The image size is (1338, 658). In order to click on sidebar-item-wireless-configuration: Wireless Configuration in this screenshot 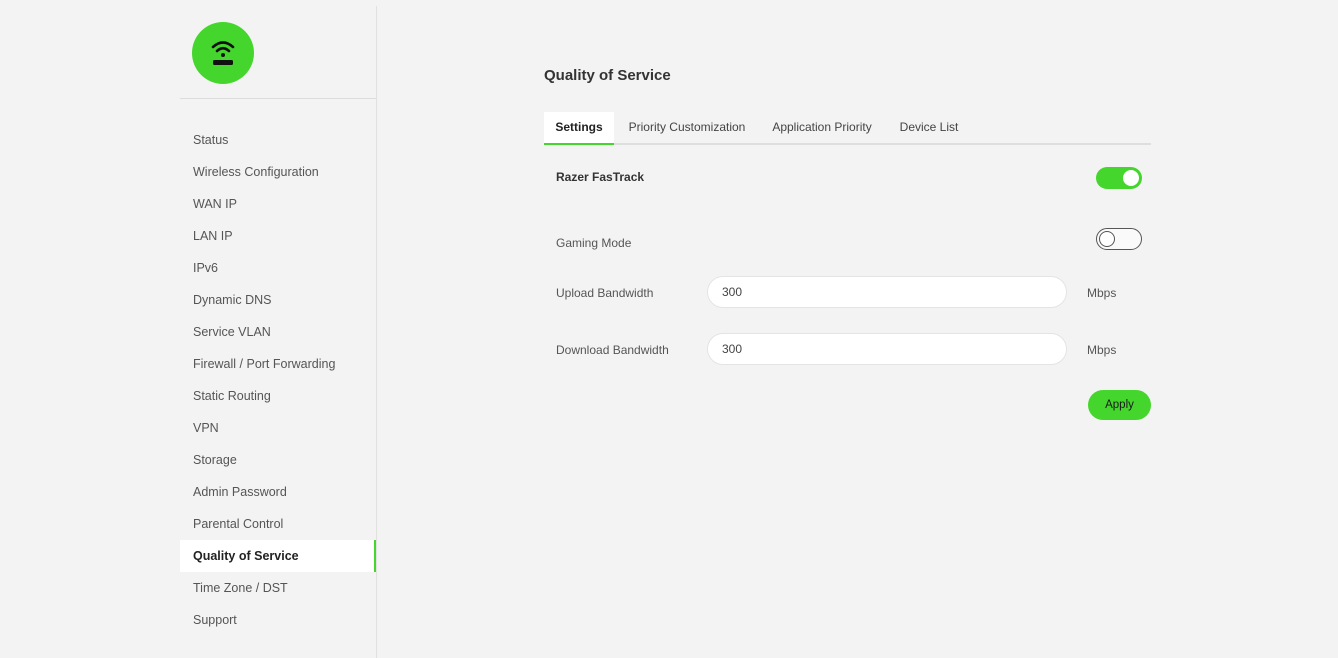, I will do `click(278, 172)`.